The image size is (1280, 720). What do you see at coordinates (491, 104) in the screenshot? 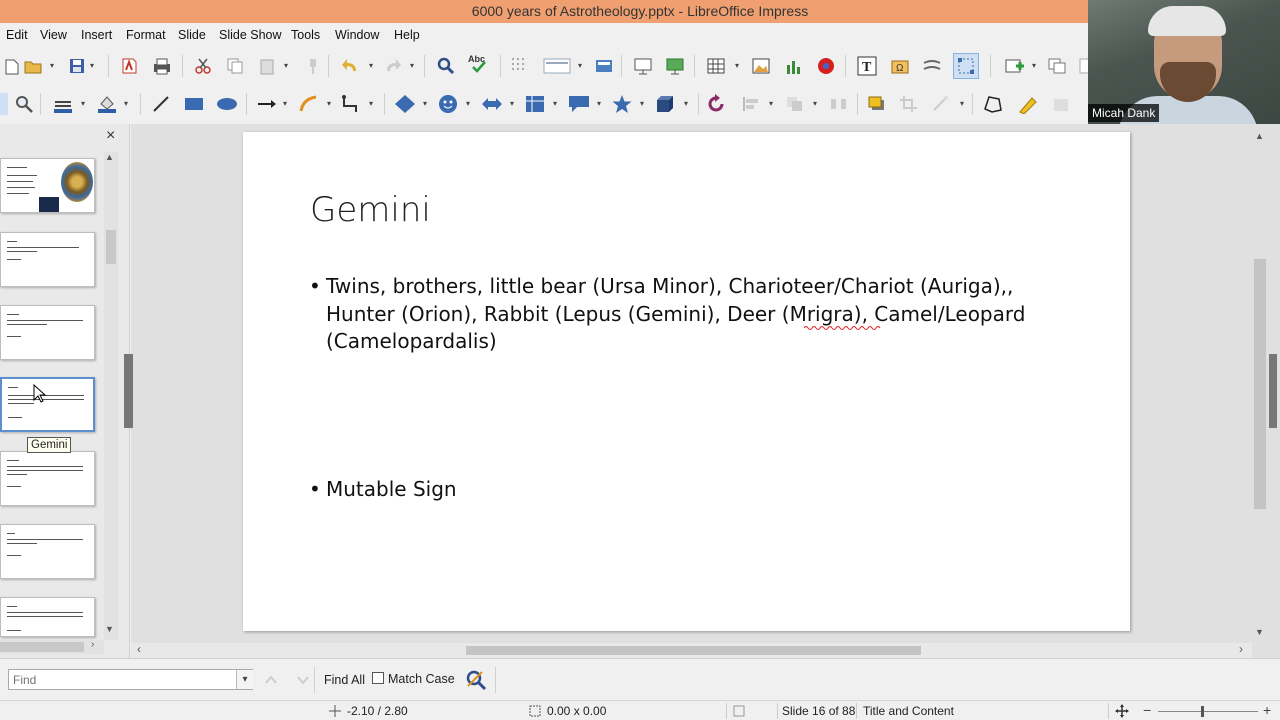
I see `block-arrows-icon` at bounding box center [491, 104].